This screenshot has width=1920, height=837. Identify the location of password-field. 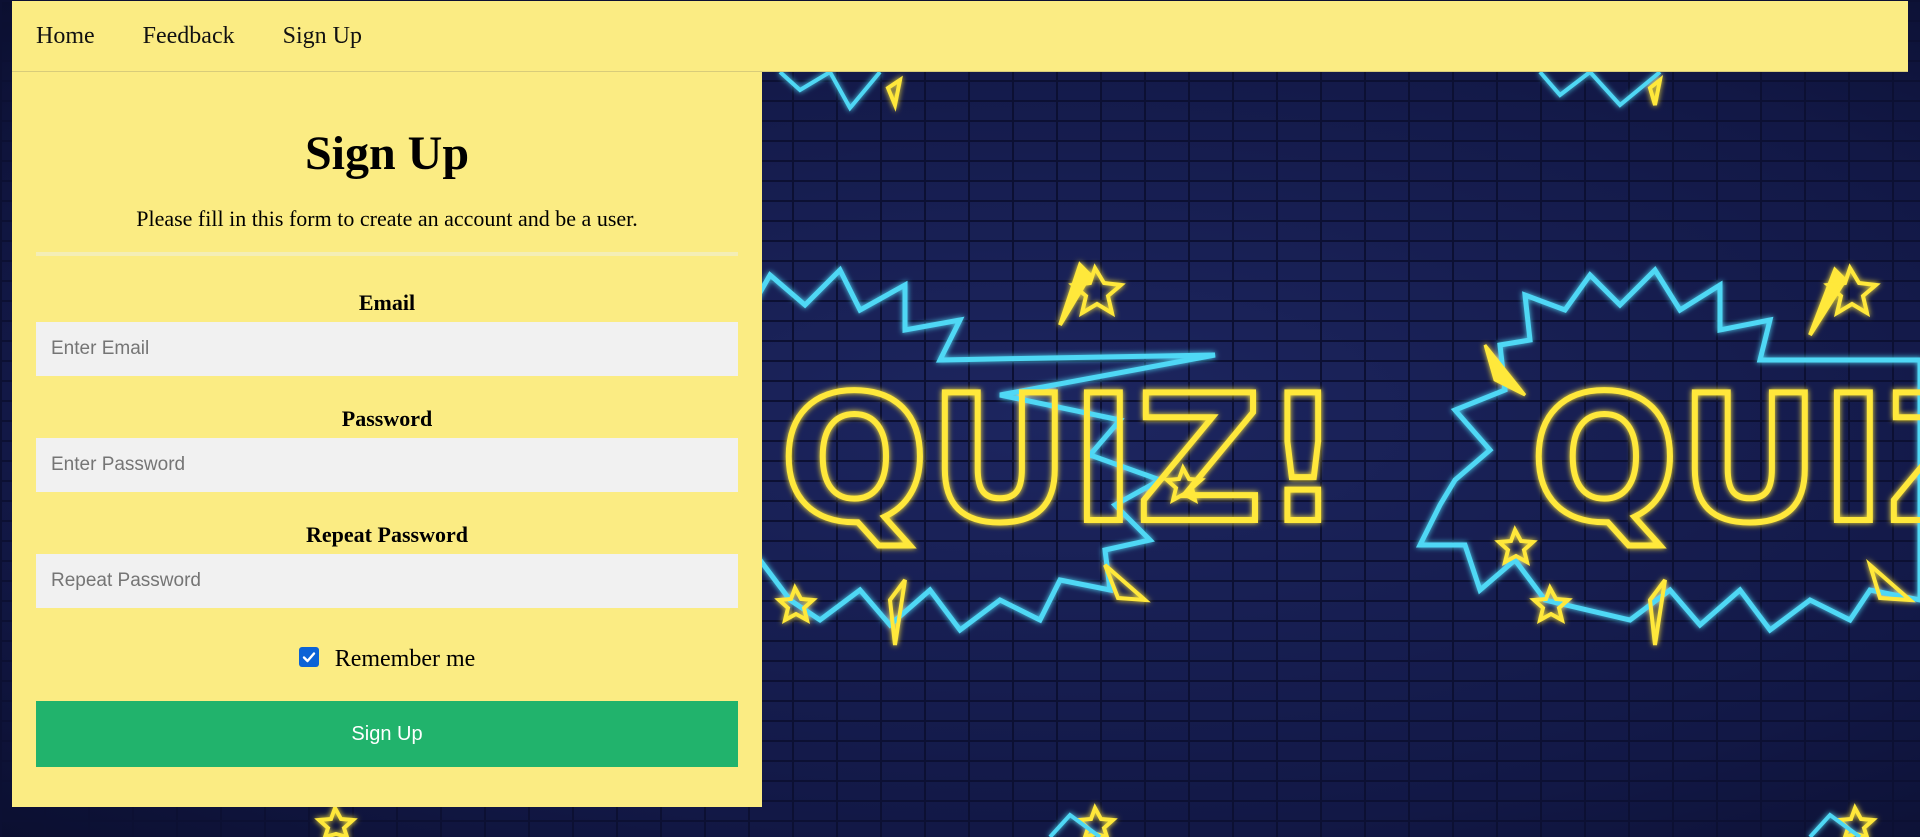
(387, 465).